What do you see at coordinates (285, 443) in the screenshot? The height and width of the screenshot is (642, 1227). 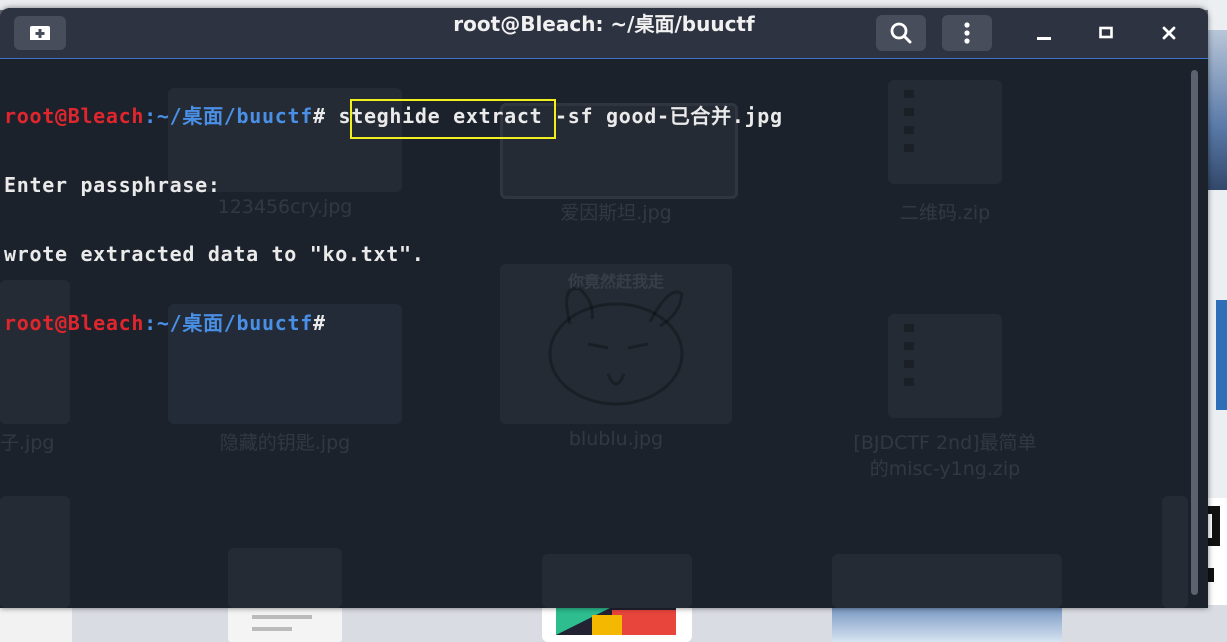 I see `ghost-file-label: 隐藏的钥匙.jpg` at bounding box center [285, 443].